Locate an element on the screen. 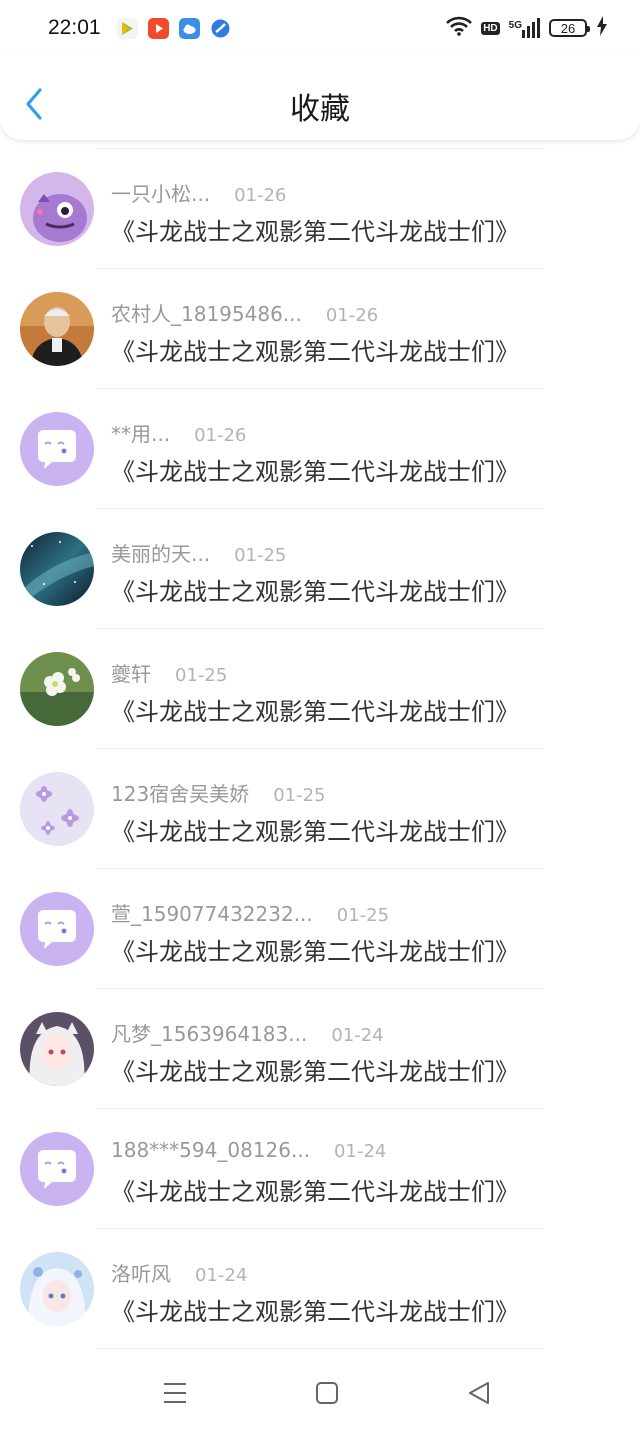 The image size is (640, 1433). square-icon is located at coordinates (327, 1393).